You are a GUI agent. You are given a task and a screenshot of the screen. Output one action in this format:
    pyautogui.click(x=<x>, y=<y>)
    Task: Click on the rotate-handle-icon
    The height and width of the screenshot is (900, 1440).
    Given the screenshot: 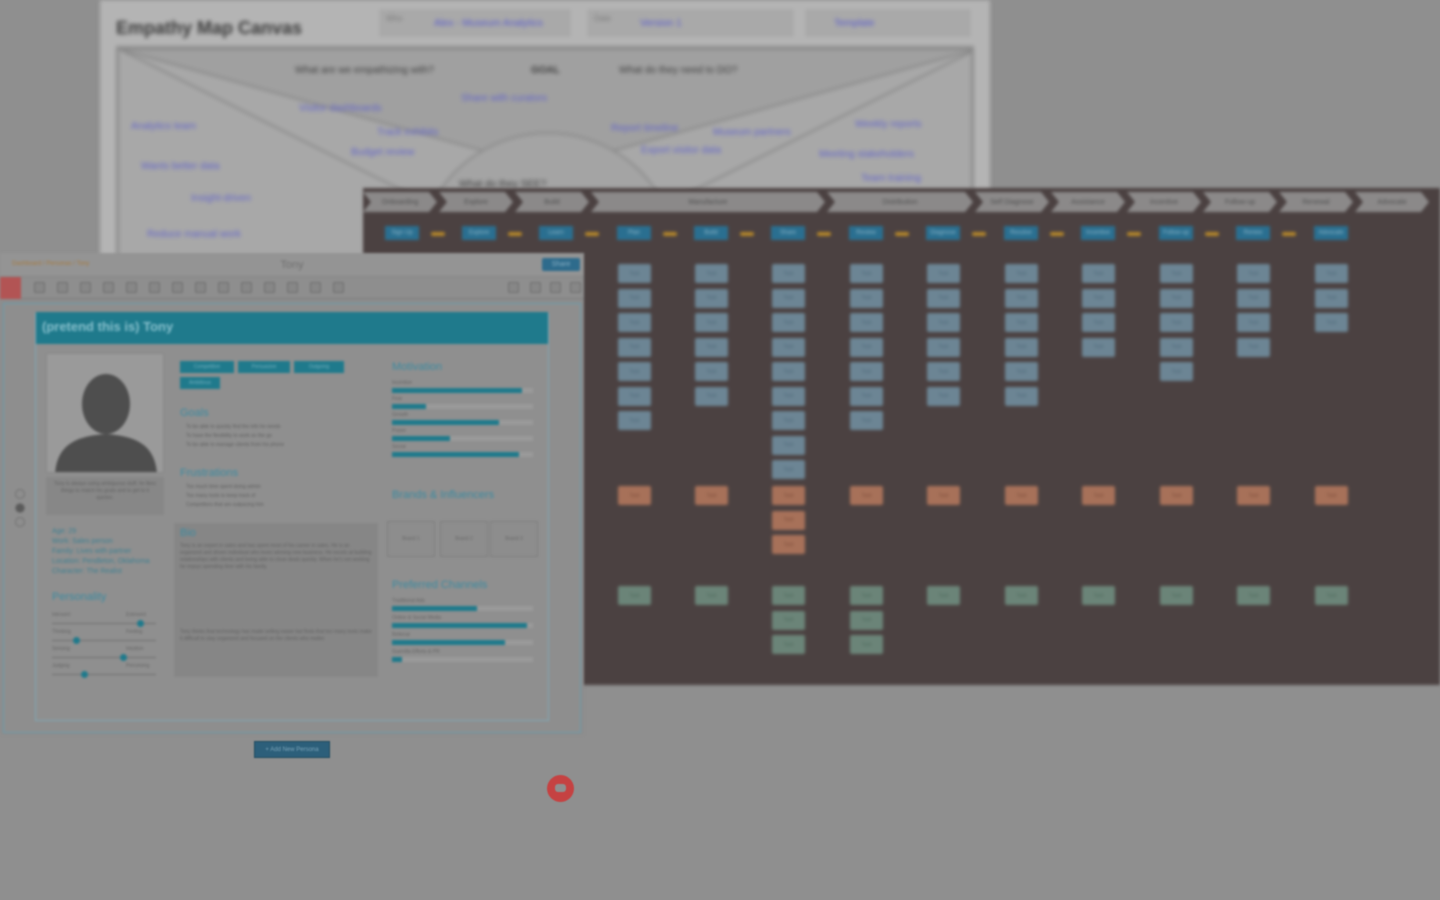 What is the action you would take?
    pyautogui.click(x=20, y=494)
    